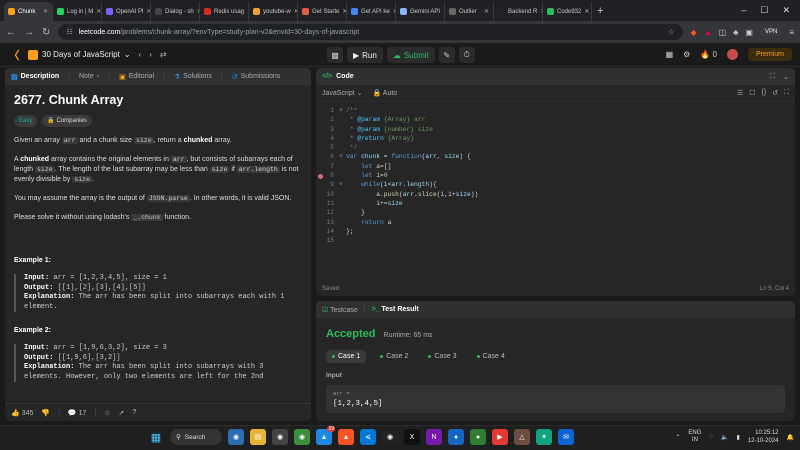  What do you see at coordinates (107, 413) in the screenshot?
I see `favorite-icon: ☆` at bounding box center [107, 413].